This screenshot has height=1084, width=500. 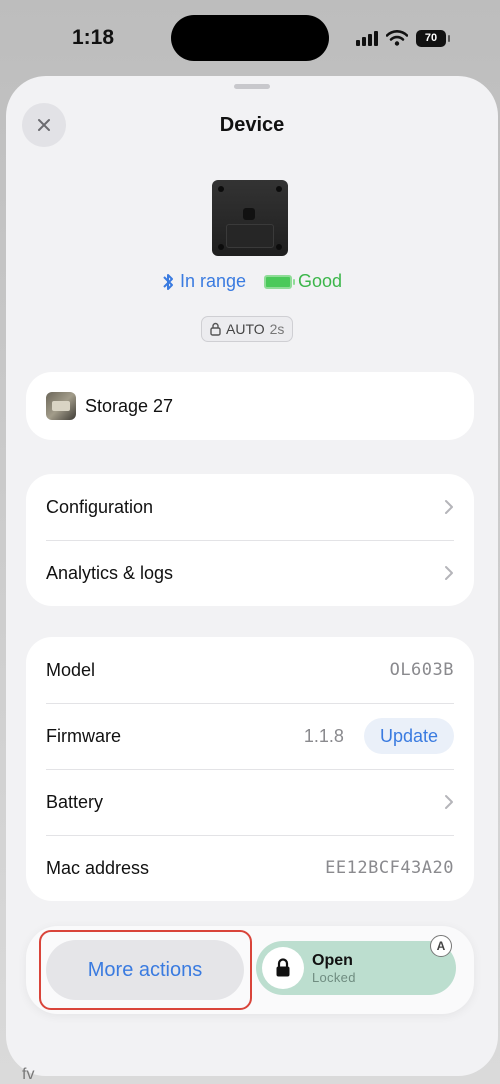 What do you see at coordinates (397, 38) in the screenshot?
I see `wifi-icon` at bounding box center [397, 38].